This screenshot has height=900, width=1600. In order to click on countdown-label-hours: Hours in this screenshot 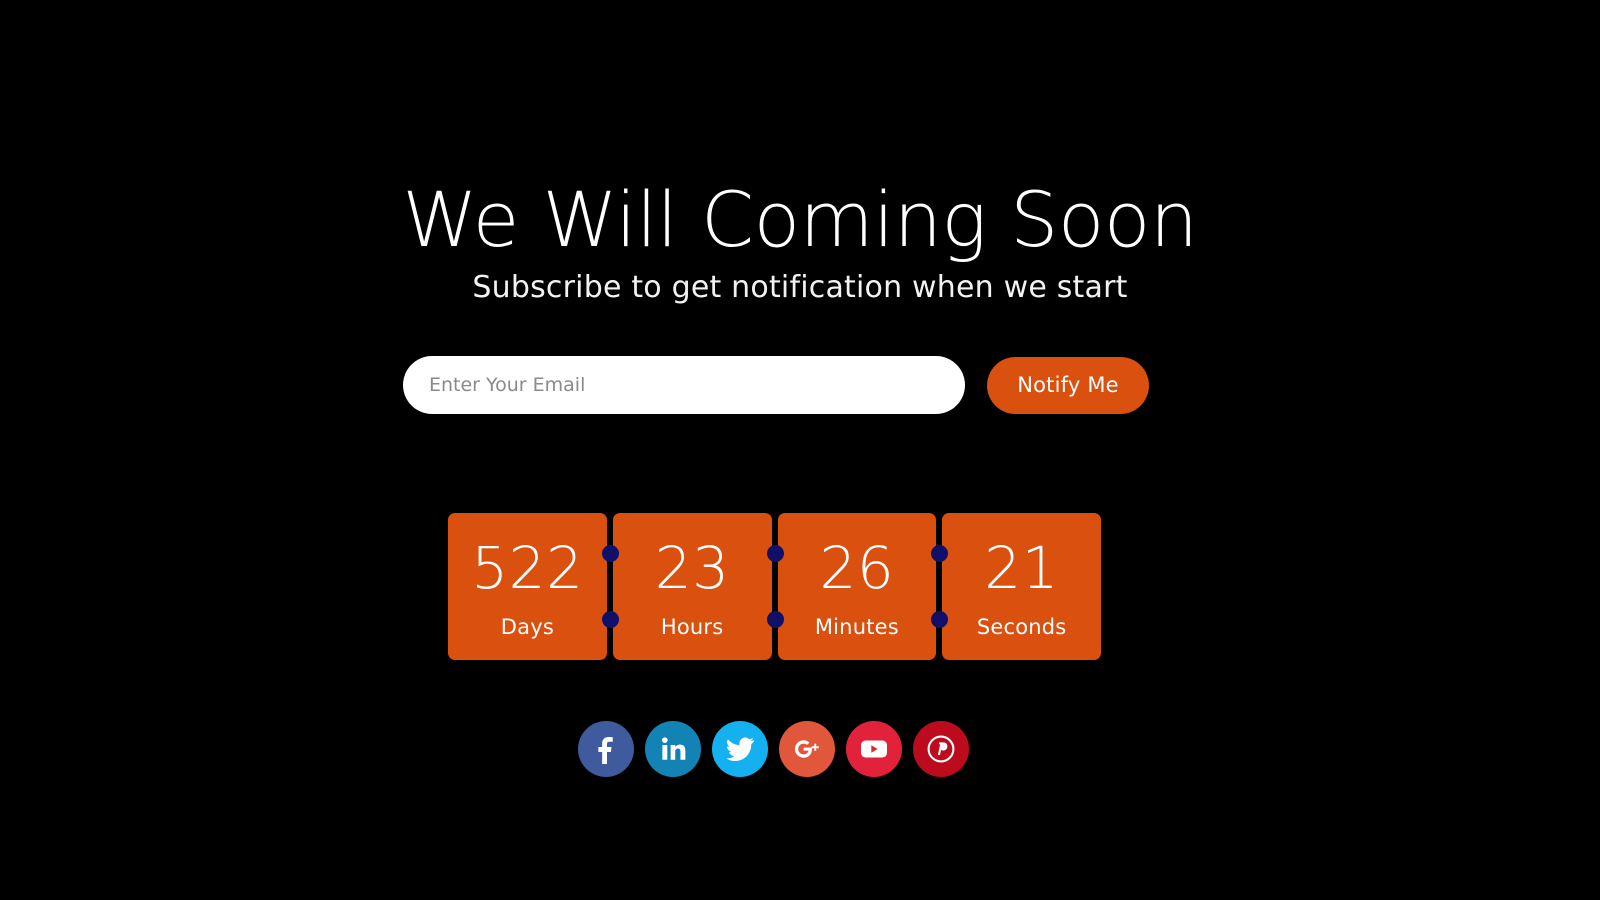, I will do `click(692, 627)`.